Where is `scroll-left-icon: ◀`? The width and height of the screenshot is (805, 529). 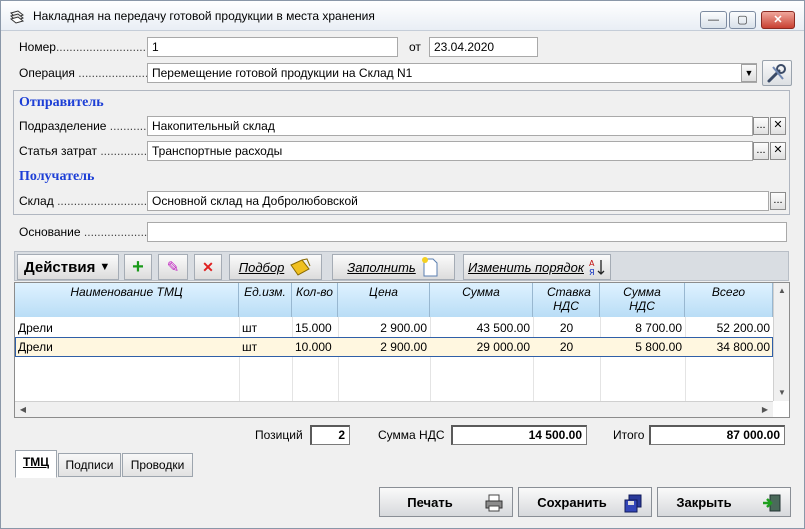 scroll-left-icon: ◀ is located at coordinates (23, 409).